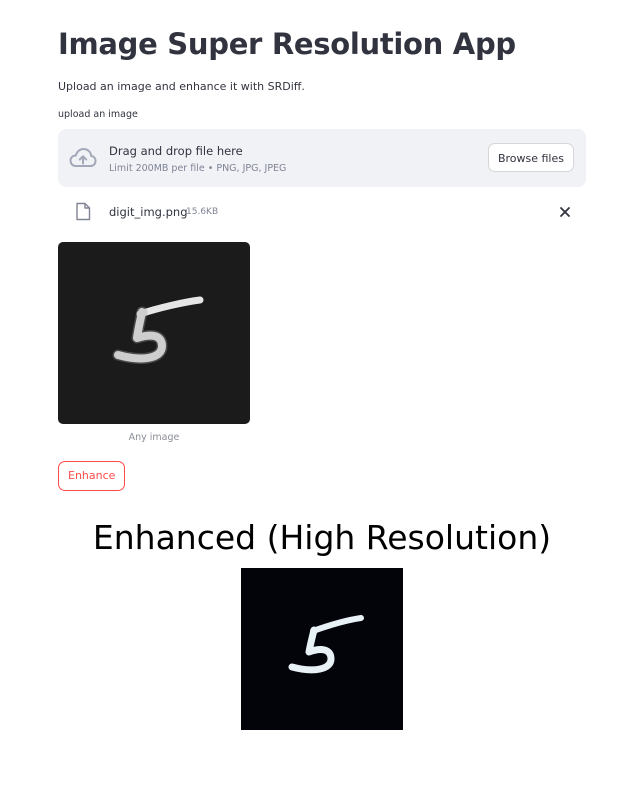 This screenshot has height=790, width=628. What do you see at coordinates (92, 476) in the screenshot?
I see `enhance-button: Enhance` at bounding box center [92, 476].